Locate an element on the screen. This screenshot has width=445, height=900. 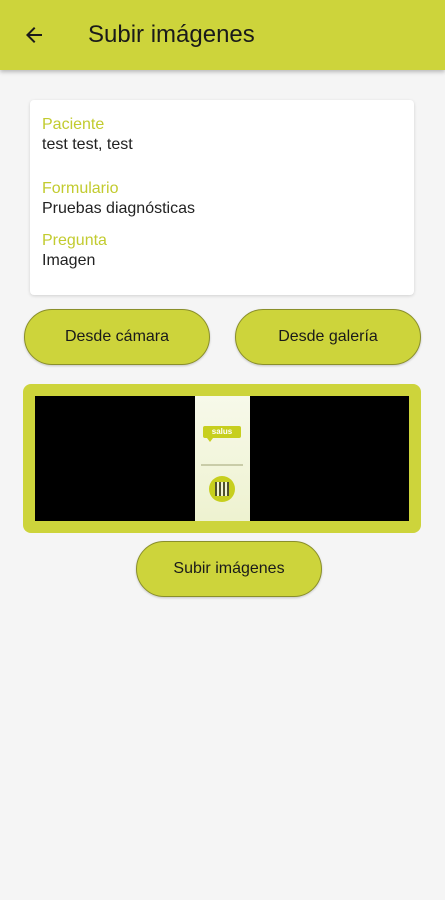
image-preview: salus is located at coordinates (222, 458).